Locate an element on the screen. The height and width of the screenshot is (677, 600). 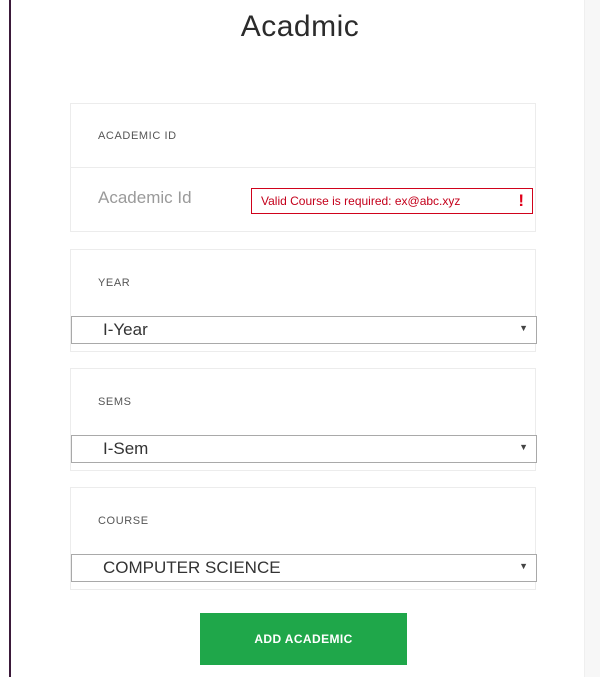
page-title: Acadmic is located at coordinates (300, 26).